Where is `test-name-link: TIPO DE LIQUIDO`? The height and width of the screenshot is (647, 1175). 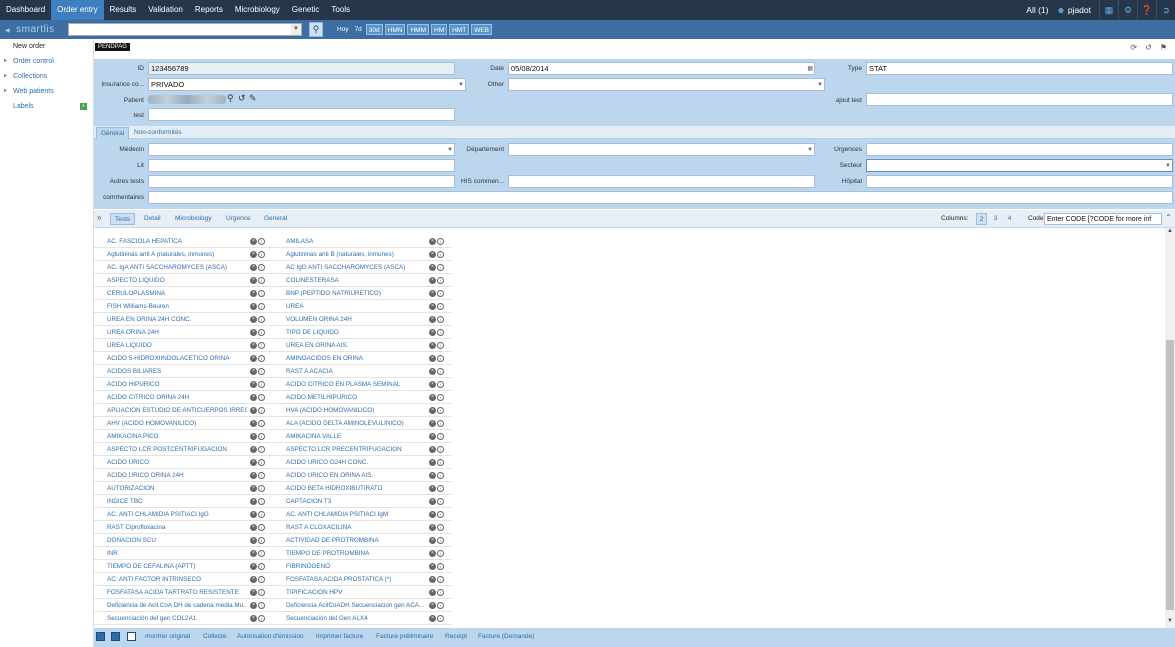
test-name-link: TIPO DE LIQUIDO is located at coordinates (356, 332).